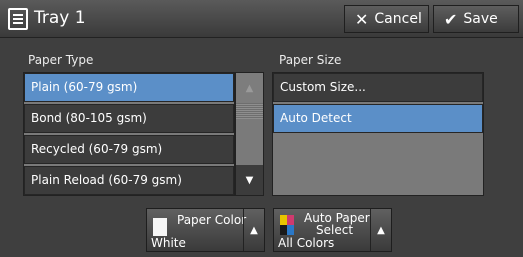 Image resolution: width=523 pixels, height=257 pixels. What do you see at coordinates (160, 227) in the screenshot?
I see `white-swatch-icon` at bounding box center [160, 227].